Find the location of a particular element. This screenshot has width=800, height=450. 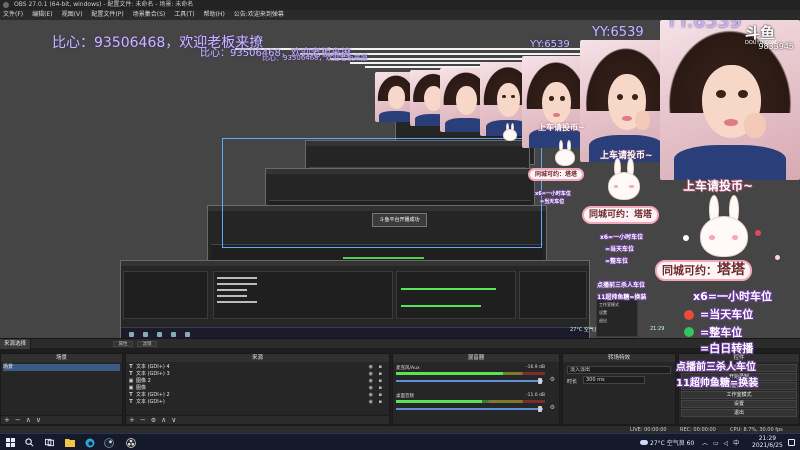

move-scene-up-button: ∧ is located at coordinates (28, 420).